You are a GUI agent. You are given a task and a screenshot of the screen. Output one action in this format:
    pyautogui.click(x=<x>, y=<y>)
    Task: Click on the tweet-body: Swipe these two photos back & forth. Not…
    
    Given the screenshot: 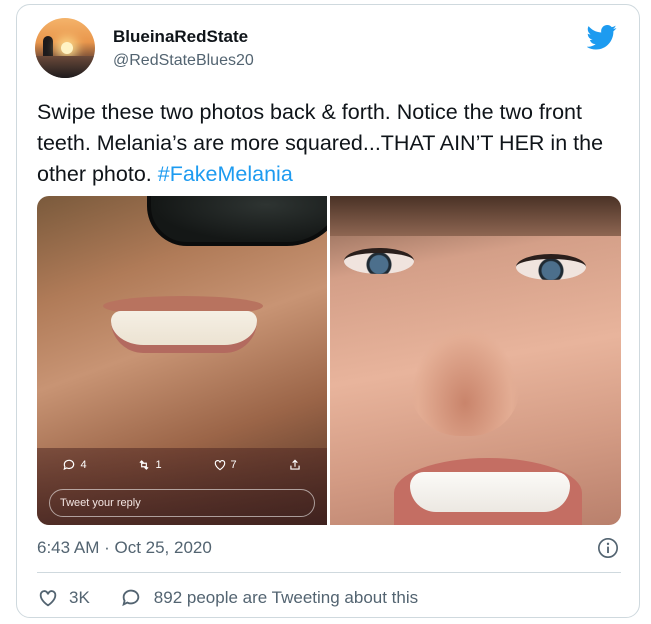 What is the action you would take?
    pyautogui.click(x=320, y=143)
    